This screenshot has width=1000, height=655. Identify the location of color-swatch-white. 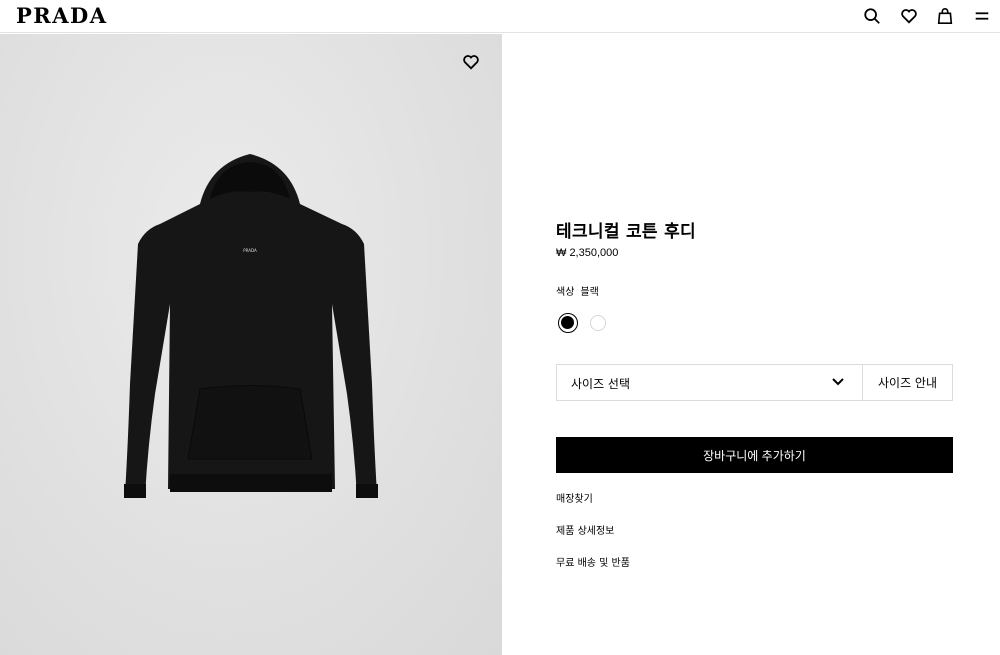
(598, 323).